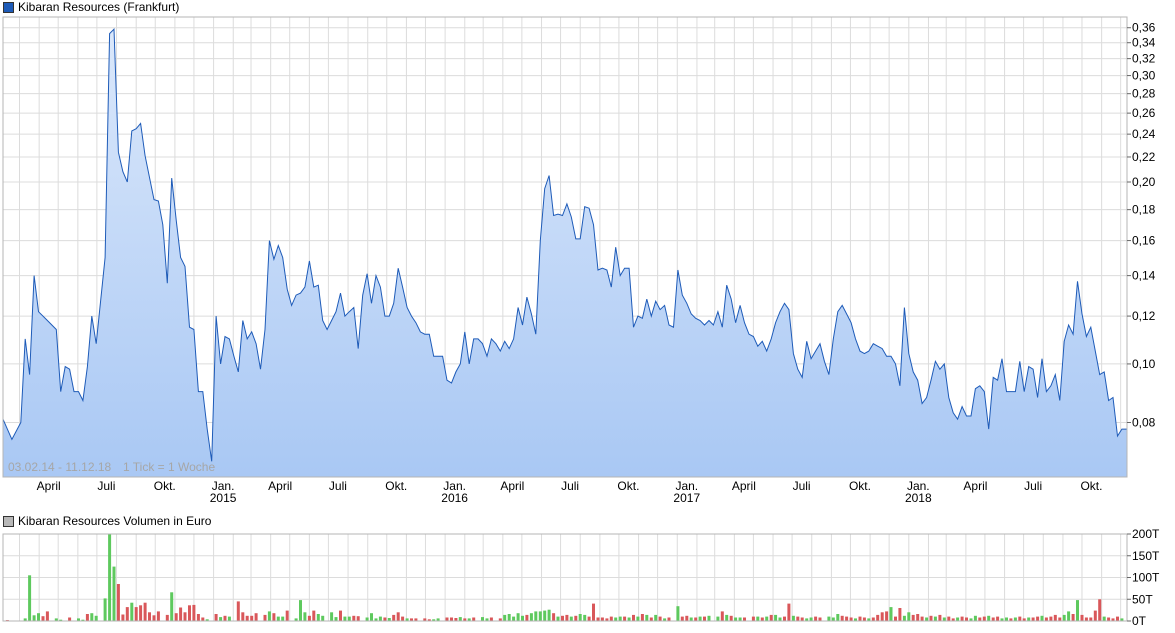  What do you see at coordinates (512, 486) in the screenshot?
I see `price-x-tick-label: April` at bounding box center [512, 486].